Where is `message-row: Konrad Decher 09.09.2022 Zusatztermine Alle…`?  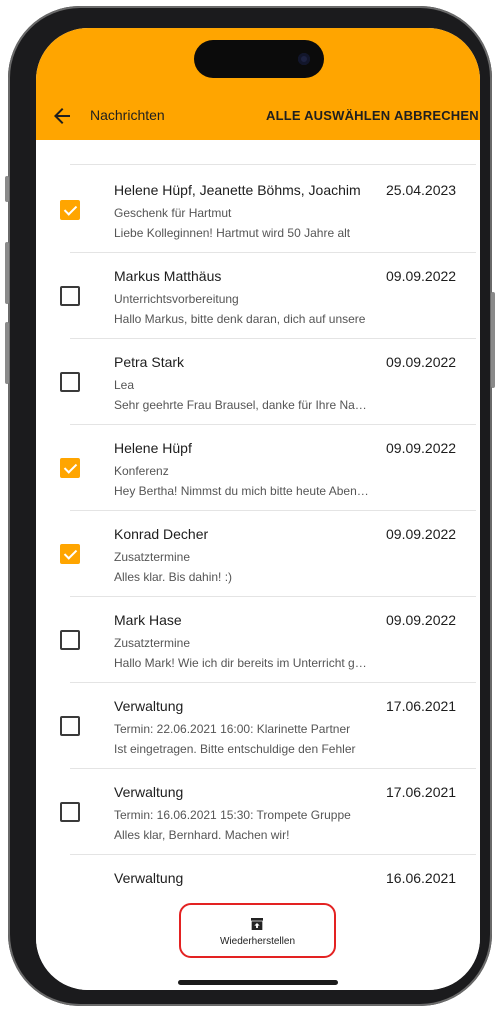 message-row: Konrad Decher 09.09.2022 Zusatztermine Alle… is located at coordinates (258, 553).